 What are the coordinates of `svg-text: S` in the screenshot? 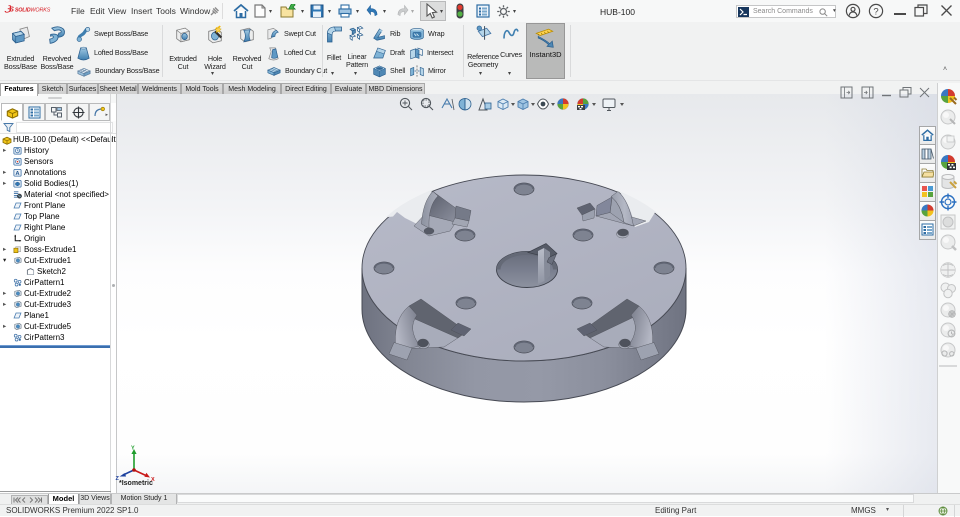 It's located at (11, 10).